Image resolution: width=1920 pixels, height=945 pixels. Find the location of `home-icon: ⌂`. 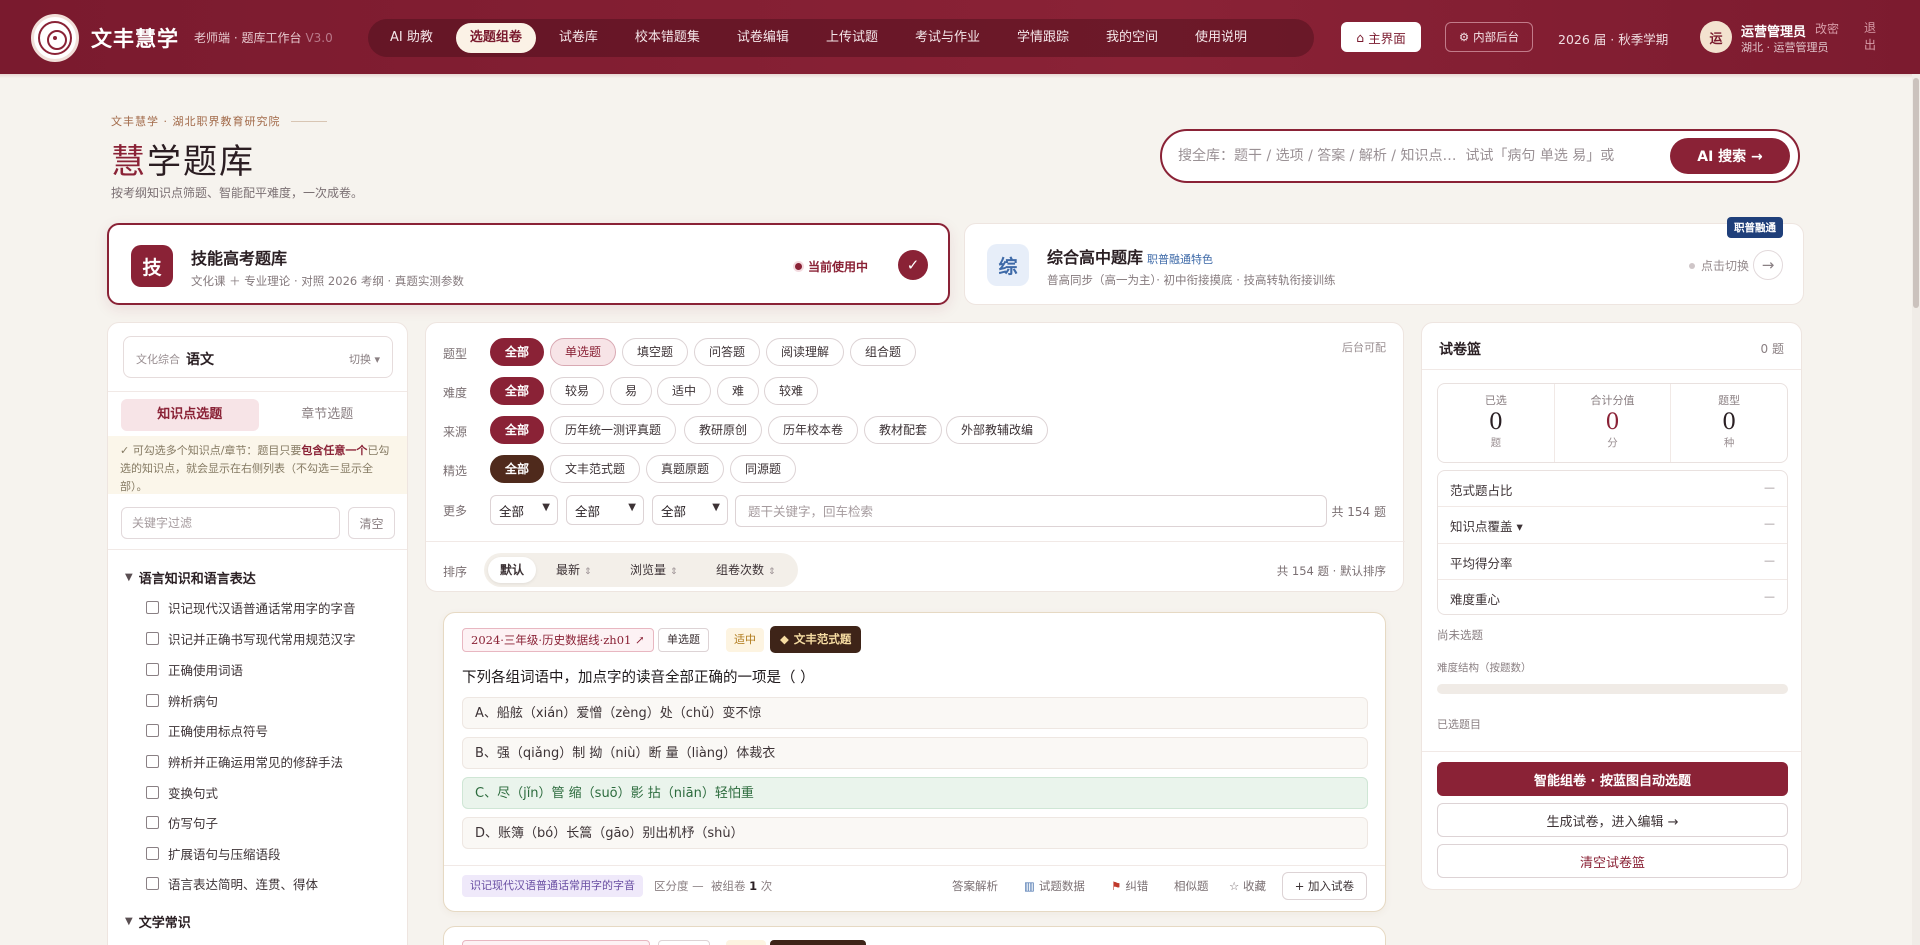

home-icon: ⌂ is located at coordinates (1360, 37).